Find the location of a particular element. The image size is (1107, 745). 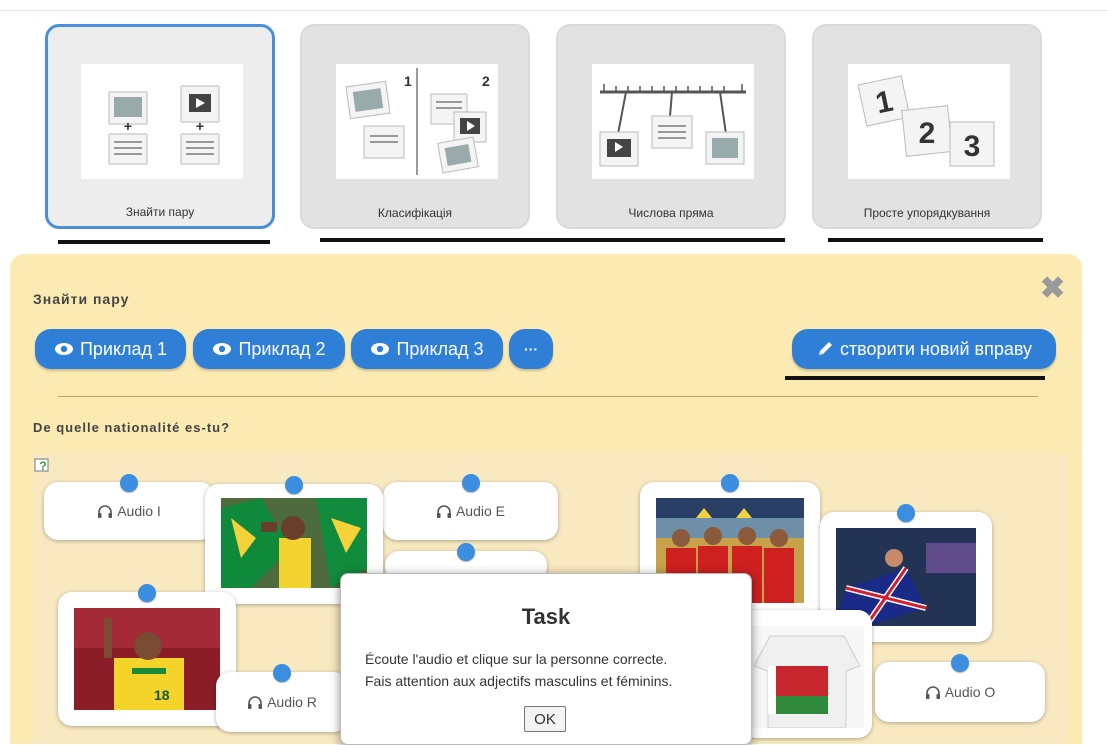

simple-ordering-icon: 1 2 3 is located at coordinates (929, 121).